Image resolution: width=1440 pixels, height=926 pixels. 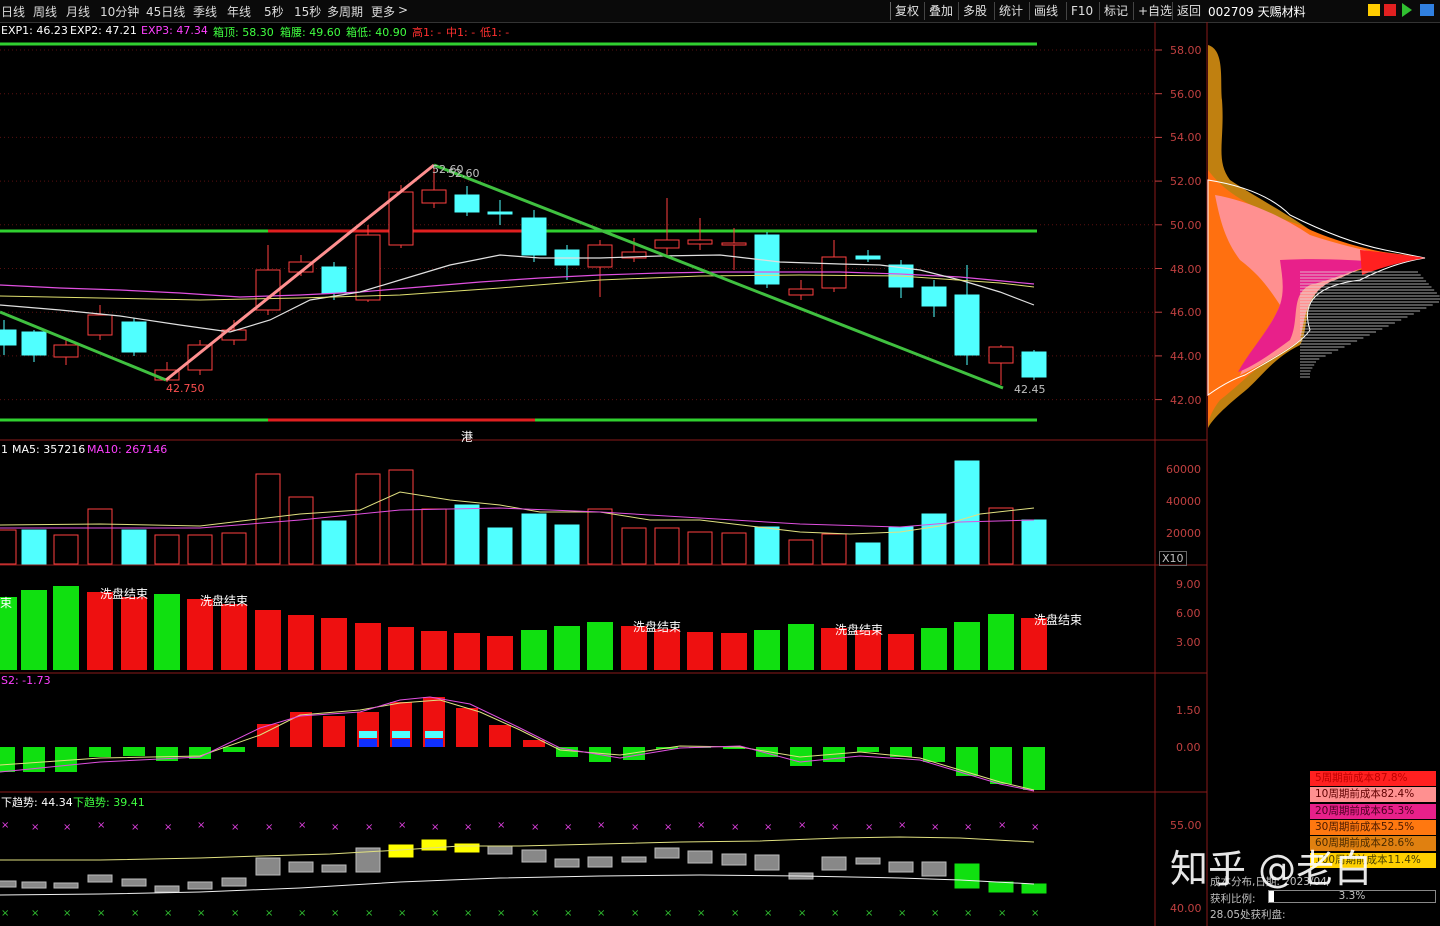 I want to click on watermark: 知乎 @老白, so click(x=1271, y=869).